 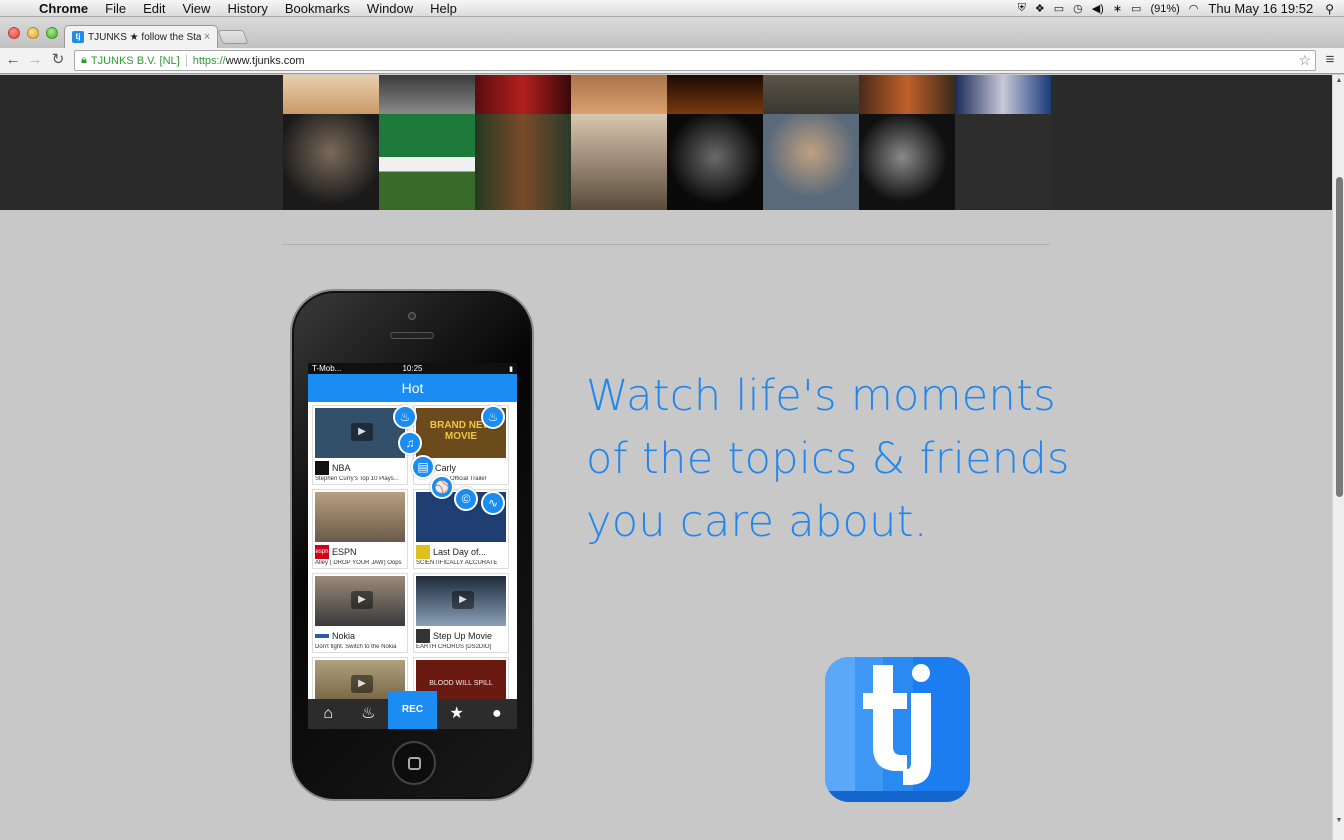 What do you see at coordinates (344, 636) in the screenshot?
I see `channel-name: Nokia` at bounding box center [344, 636].